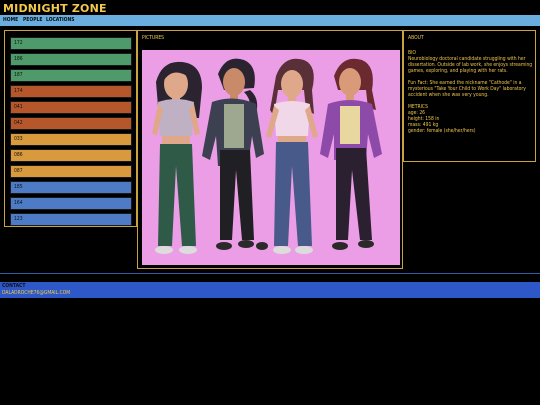 The width and height of the screenshot is (540, 405). What do you see at coordinates (71, 155) in the screenshot?
I see `list-item-086: 086` at bounding box center [71, 155].